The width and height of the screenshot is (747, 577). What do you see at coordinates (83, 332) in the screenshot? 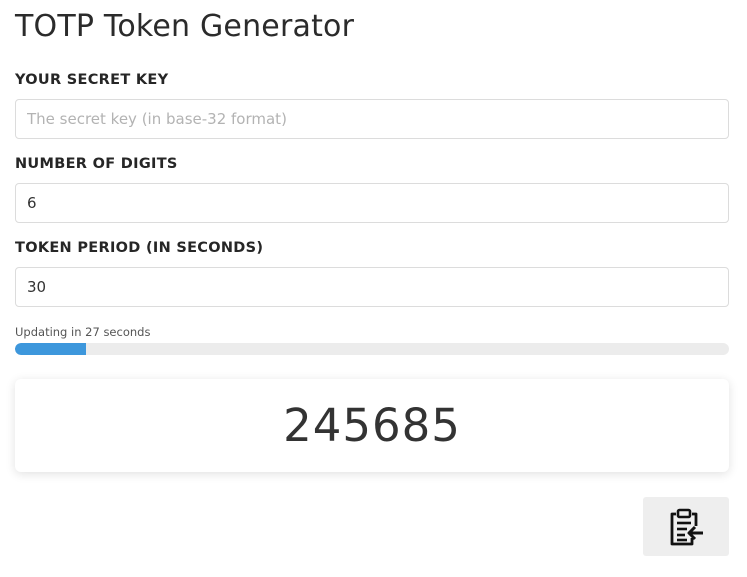
I see `progress-status-text: Updating in 27 seconds` at bounding box center [83, 332].